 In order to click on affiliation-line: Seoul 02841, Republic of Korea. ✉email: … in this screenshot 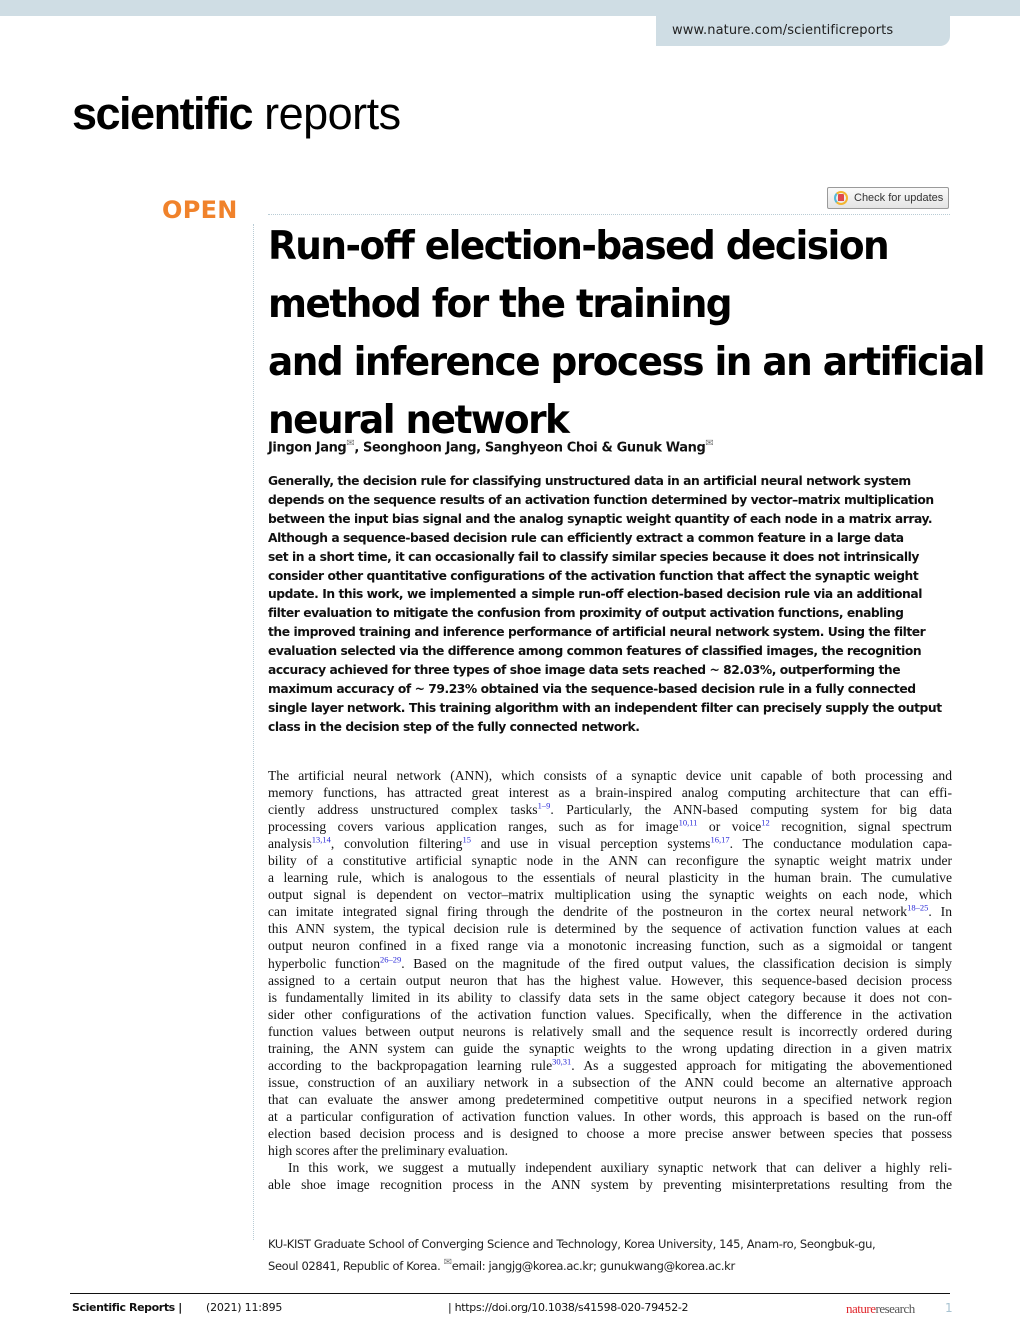, I will do `click(613, 1264)`.